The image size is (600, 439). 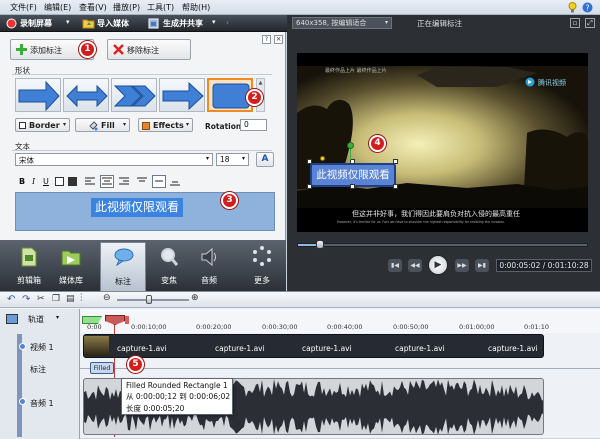 What do you see at coordinates (340, 368) in the screenshot?
I see `divider` at bounding box center [340, 368].